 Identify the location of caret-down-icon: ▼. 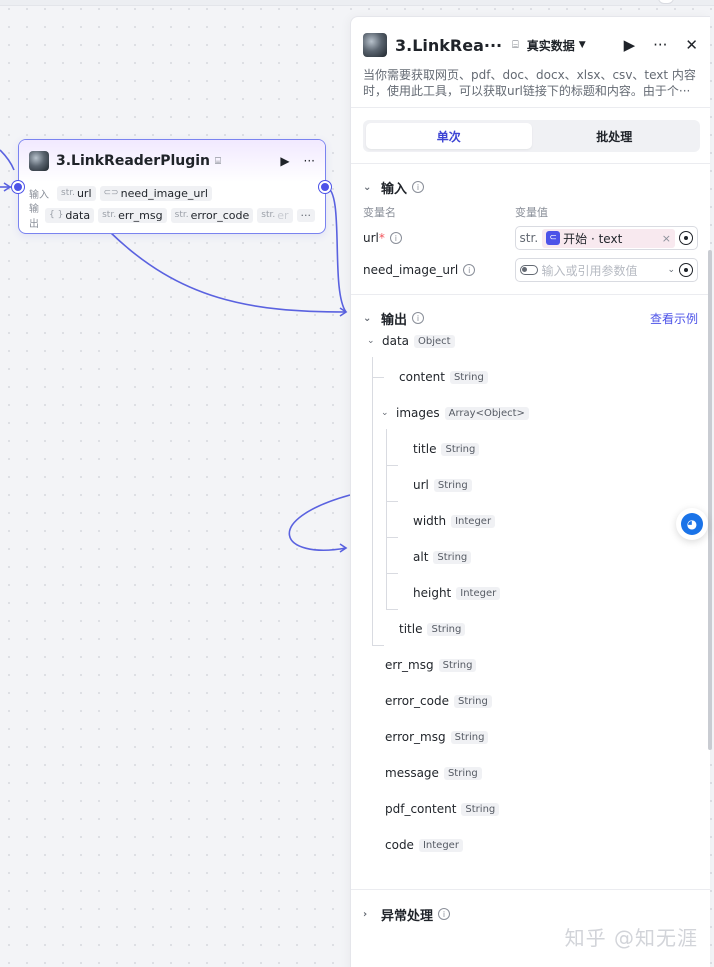
(582, 45).